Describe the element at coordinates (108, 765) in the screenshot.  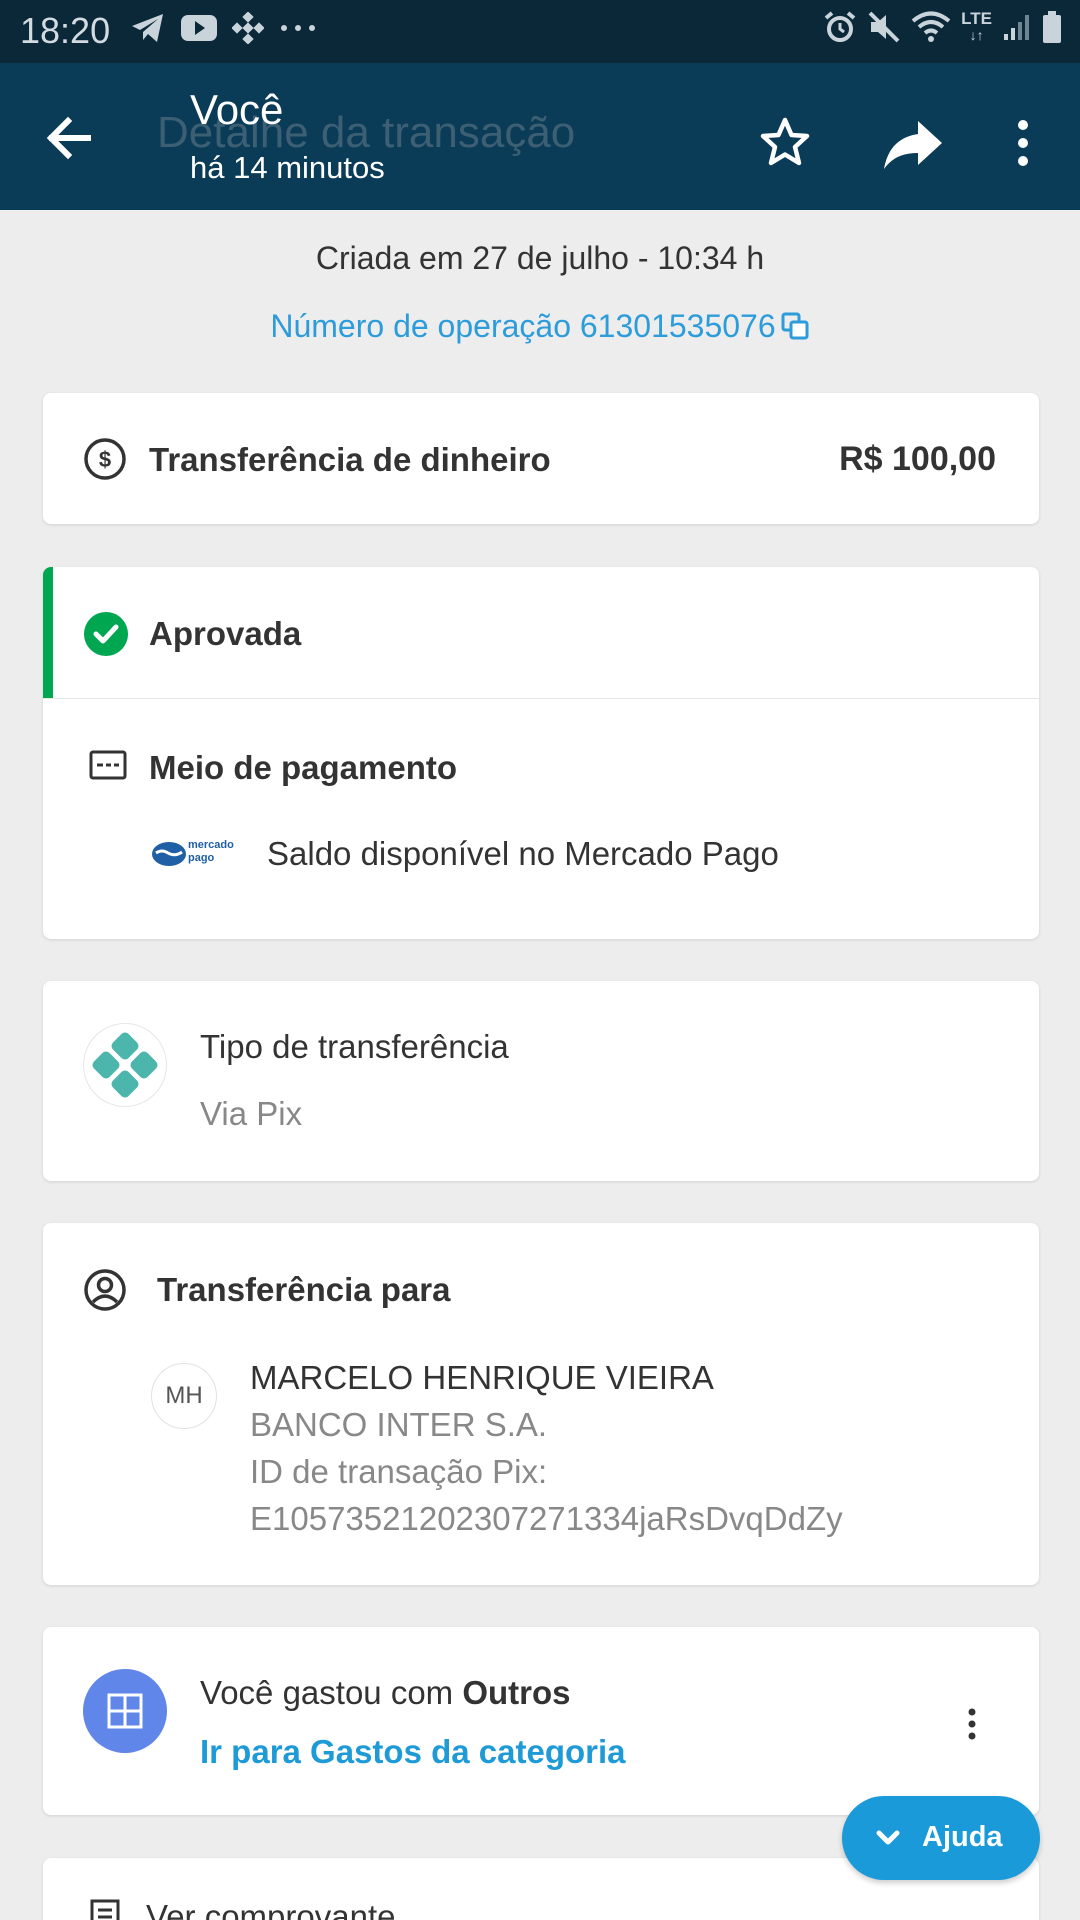
I see `card-payment-icon` at that location.